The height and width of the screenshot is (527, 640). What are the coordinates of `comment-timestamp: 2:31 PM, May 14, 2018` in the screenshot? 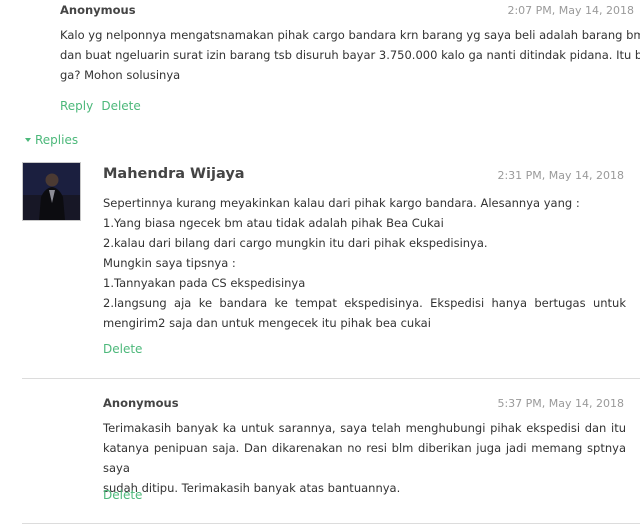 It's located at (560, 175).